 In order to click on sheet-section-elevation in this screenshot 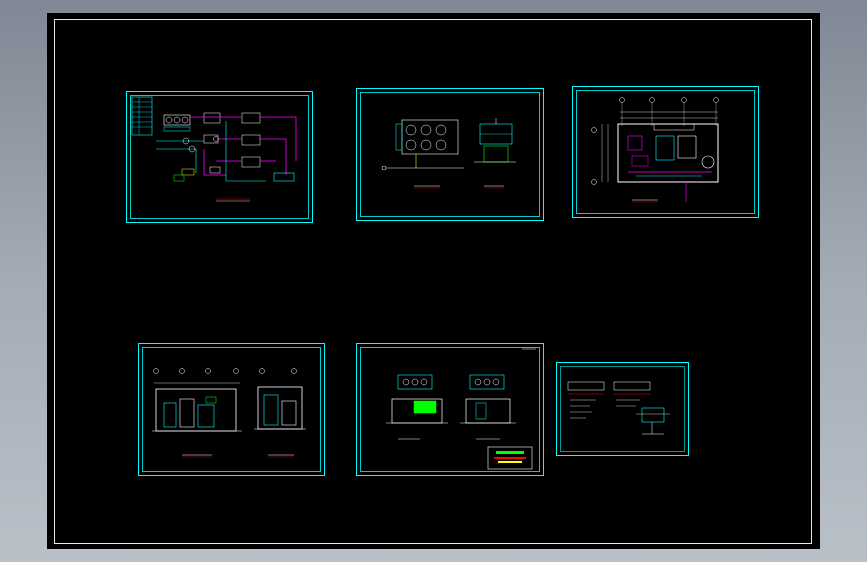, I will do `click(231, 409)`.